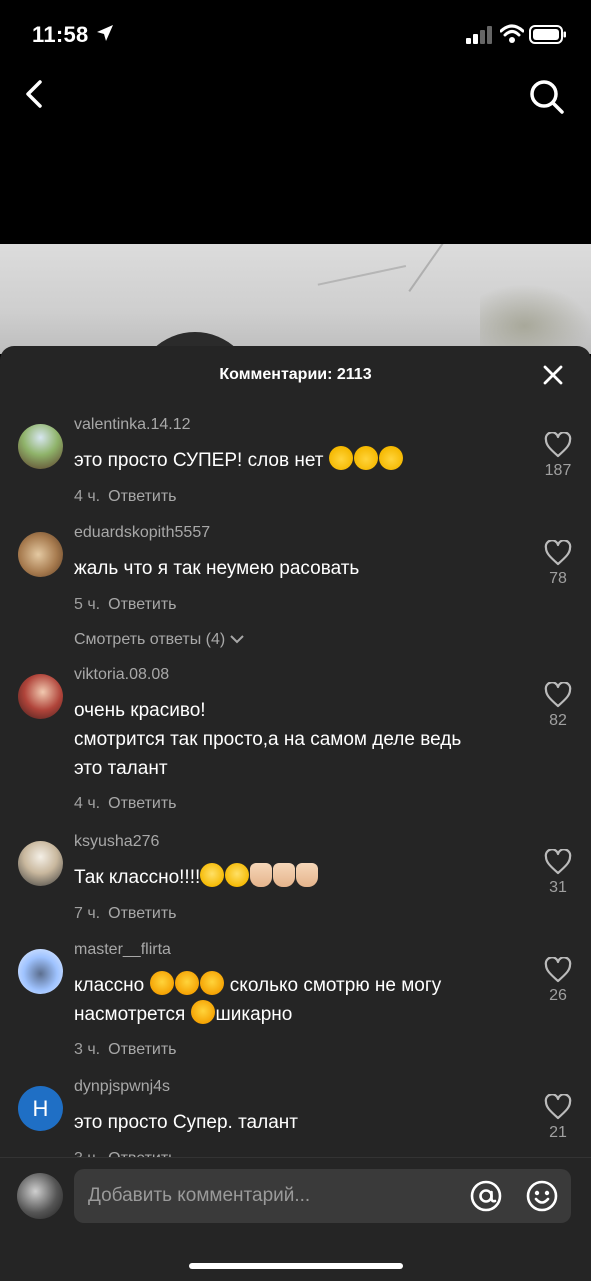  What do you see at coordinates (142, 533) in the screenshot?
I see `comment-username: eduardskopith5557` at bounding box center [142, 533].